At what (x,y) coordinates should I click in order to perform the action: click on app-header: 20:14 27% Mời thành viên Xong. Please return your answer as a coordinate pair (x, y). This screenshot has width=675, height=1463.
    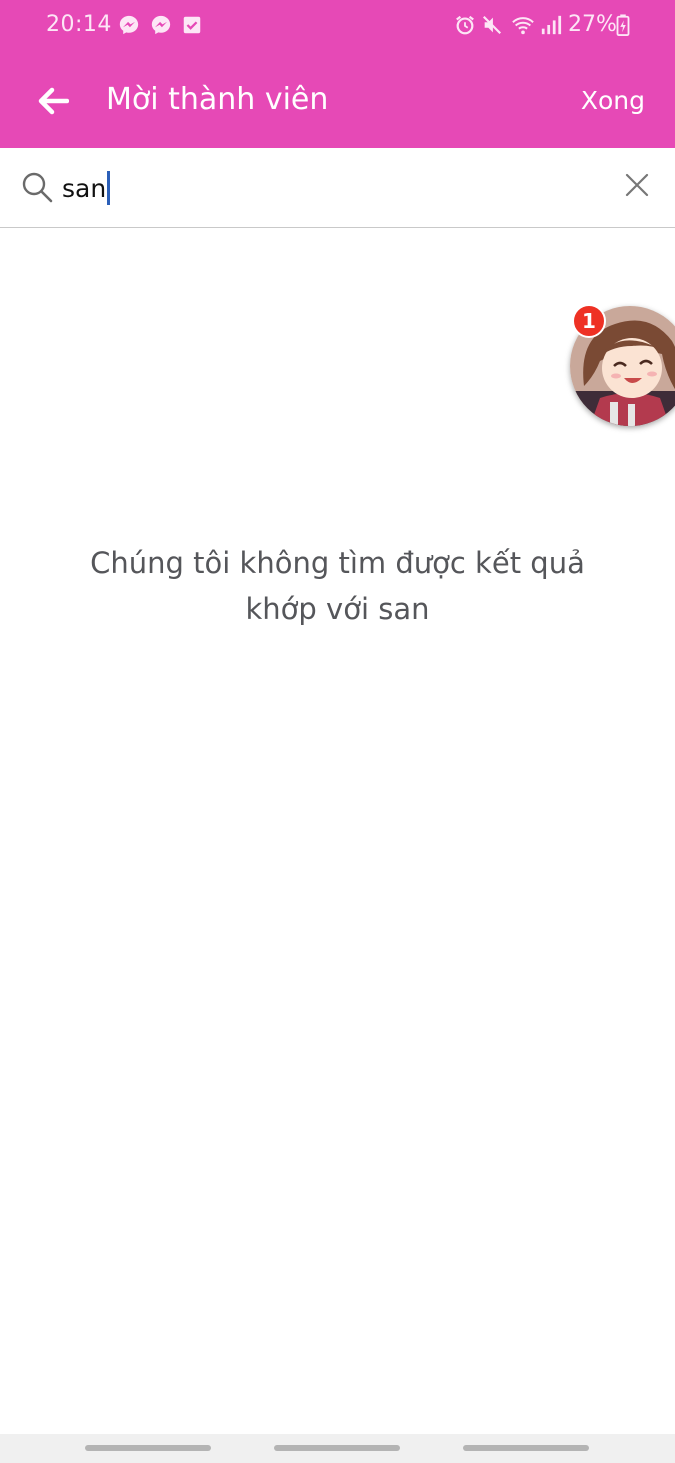
    Looking at the image, I should click on (337, 74).